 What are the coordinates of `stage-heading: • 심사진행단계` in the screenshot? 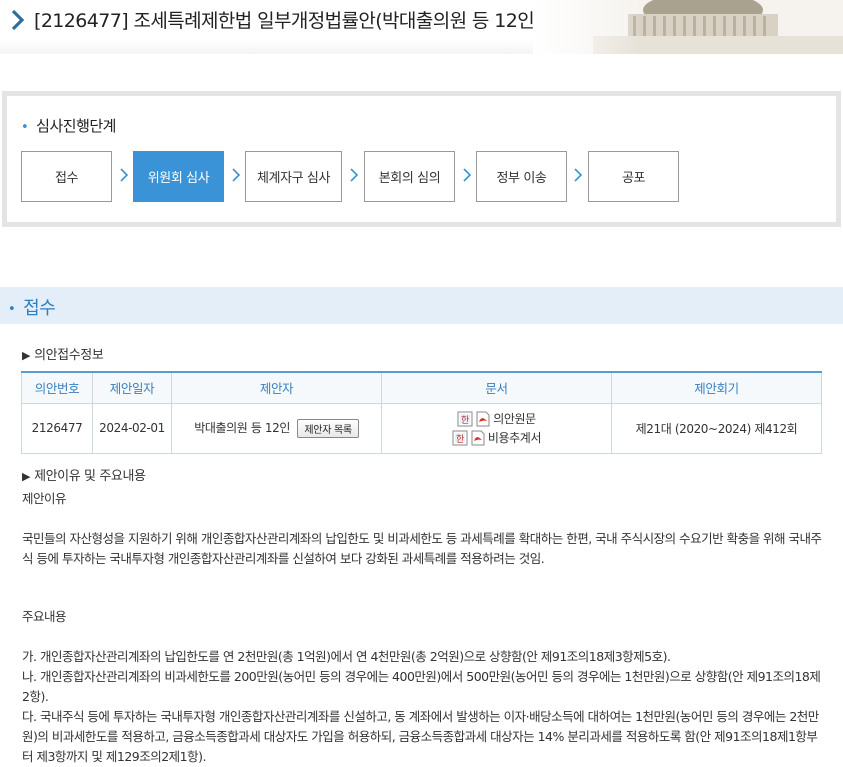 It's located at (68, 125).